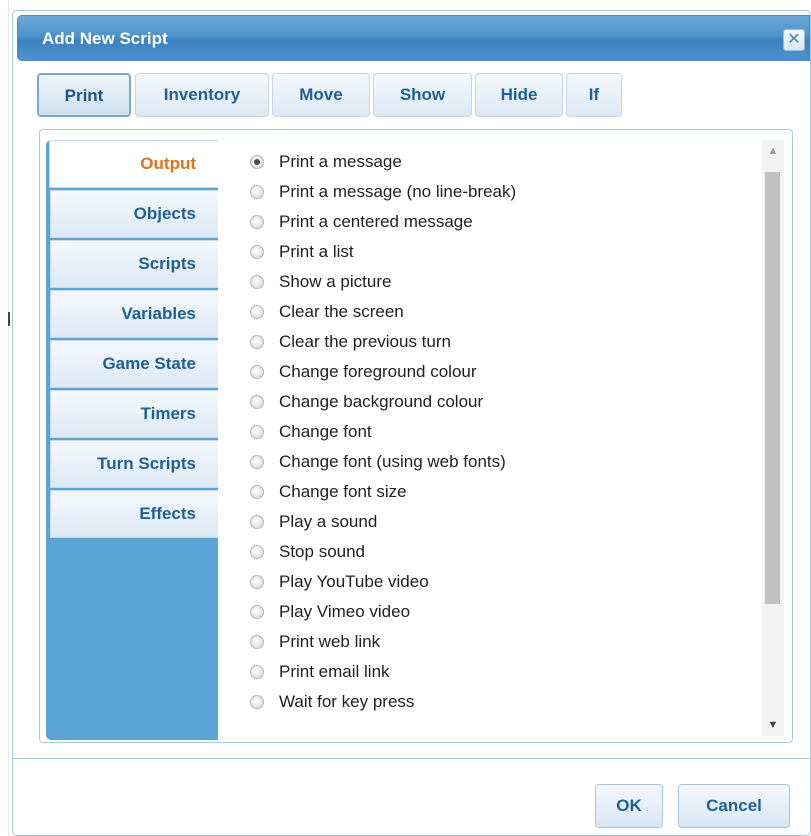 The height and width of the screenshot is (836, 811). What do you see at coordinates (496, 525) in the screenshot?
I see `script-option: Play a sound` at bounding box center [496, 525].